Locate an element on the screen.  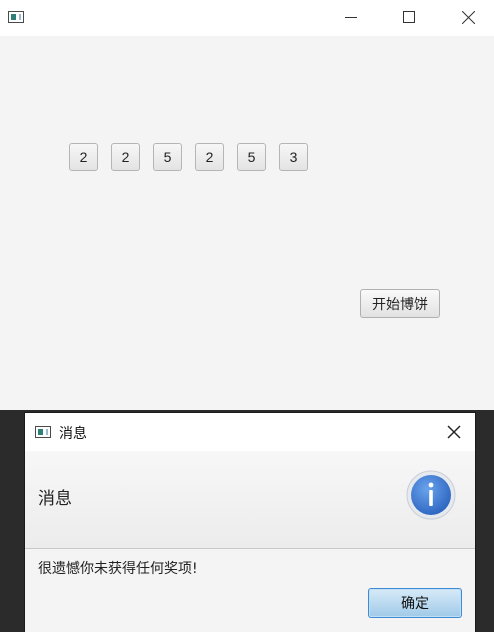
dialog-title: 消息 is located at coordinates (73, 434).